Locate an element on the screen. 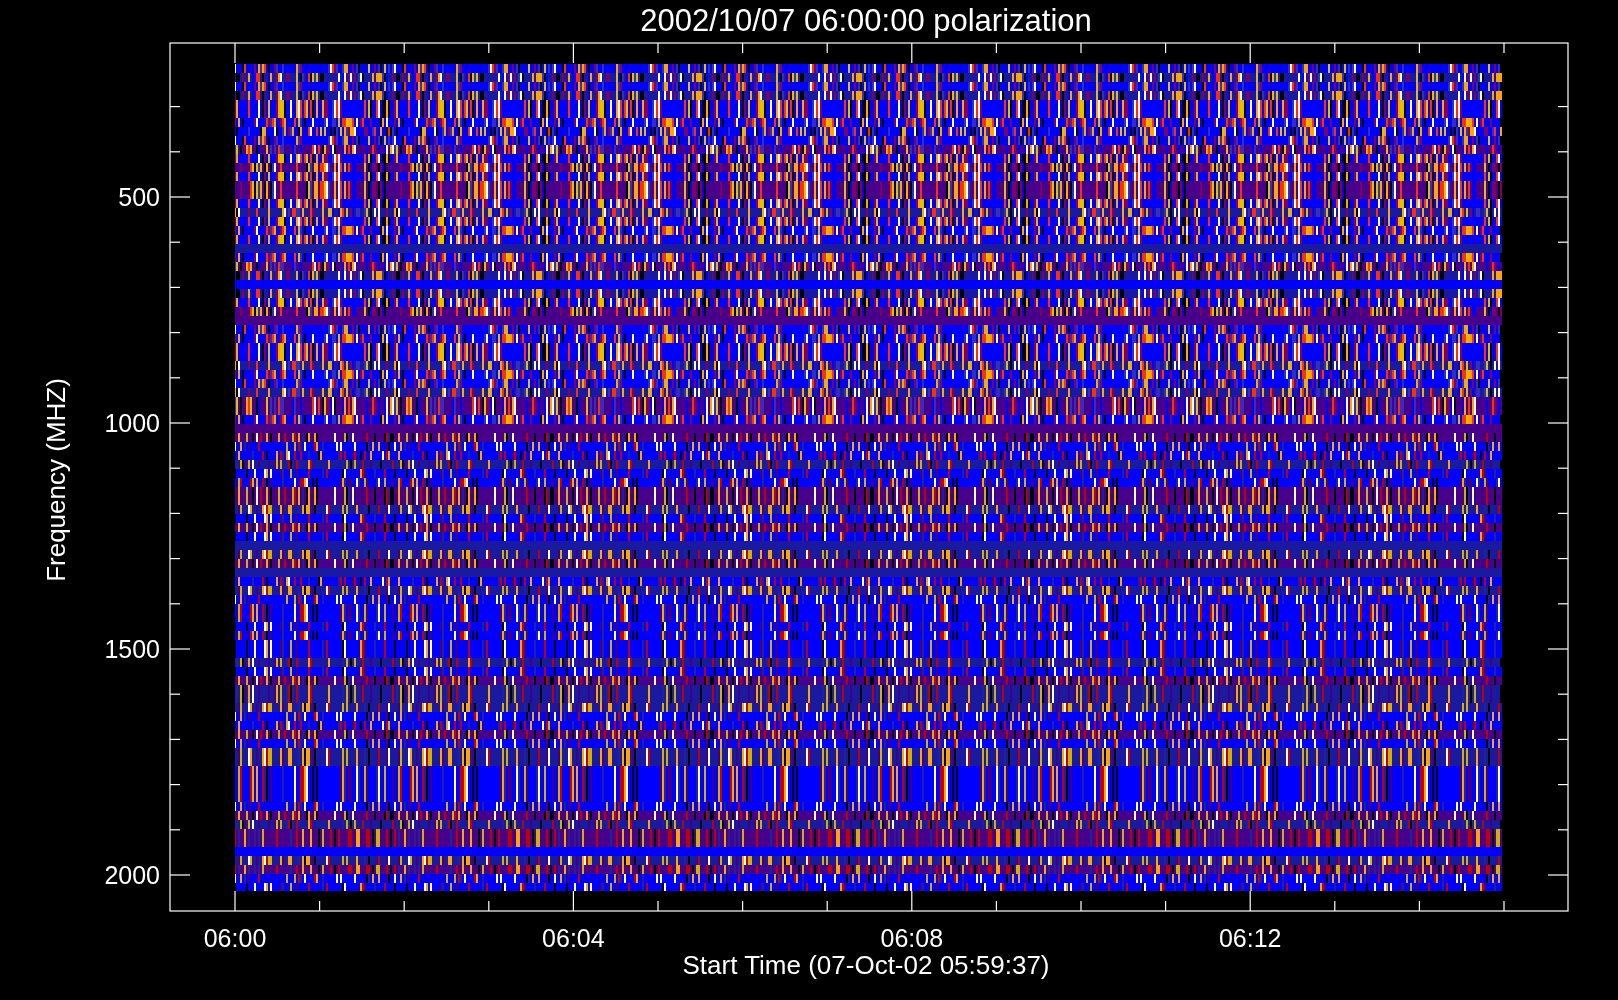  y-tick-label: 1000 is located at coordinates (132, 423).